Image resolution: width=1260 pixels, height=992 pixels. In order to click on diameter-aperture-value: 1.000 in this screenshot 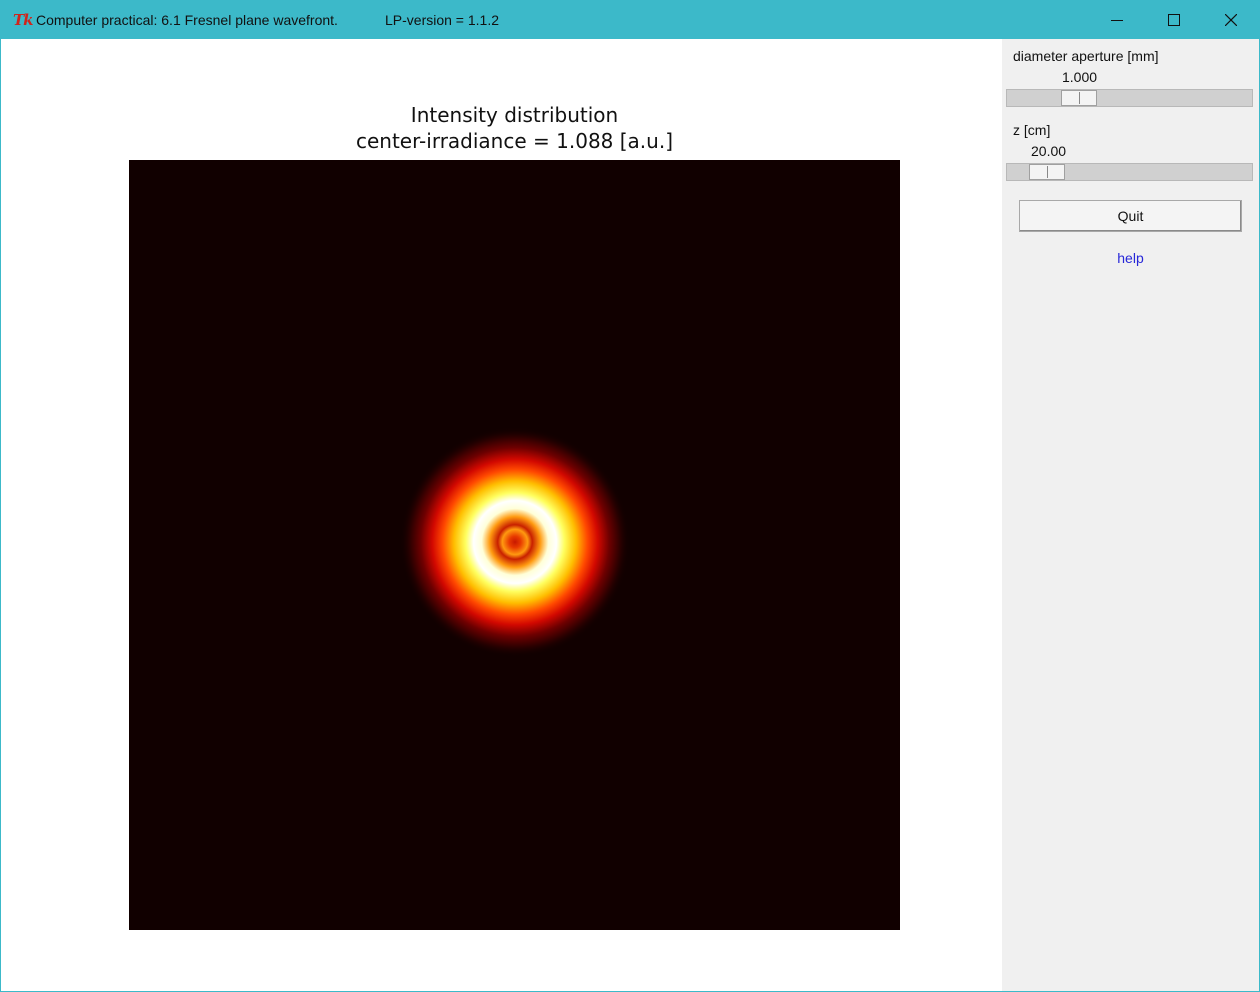, I will do `click(1080, 77)`.